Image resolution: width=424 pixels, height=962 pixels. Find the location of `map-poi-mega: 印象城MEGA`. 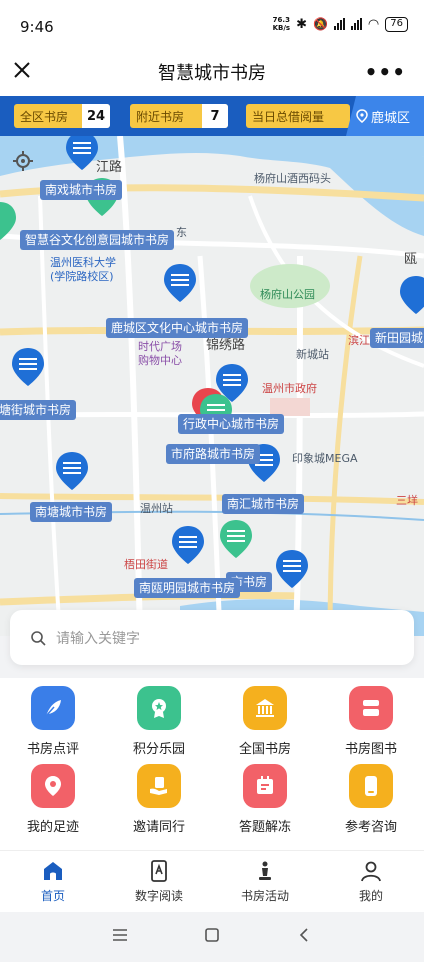

map-poi-mega: 印象城MEGA is located at coordinates (325, 458).